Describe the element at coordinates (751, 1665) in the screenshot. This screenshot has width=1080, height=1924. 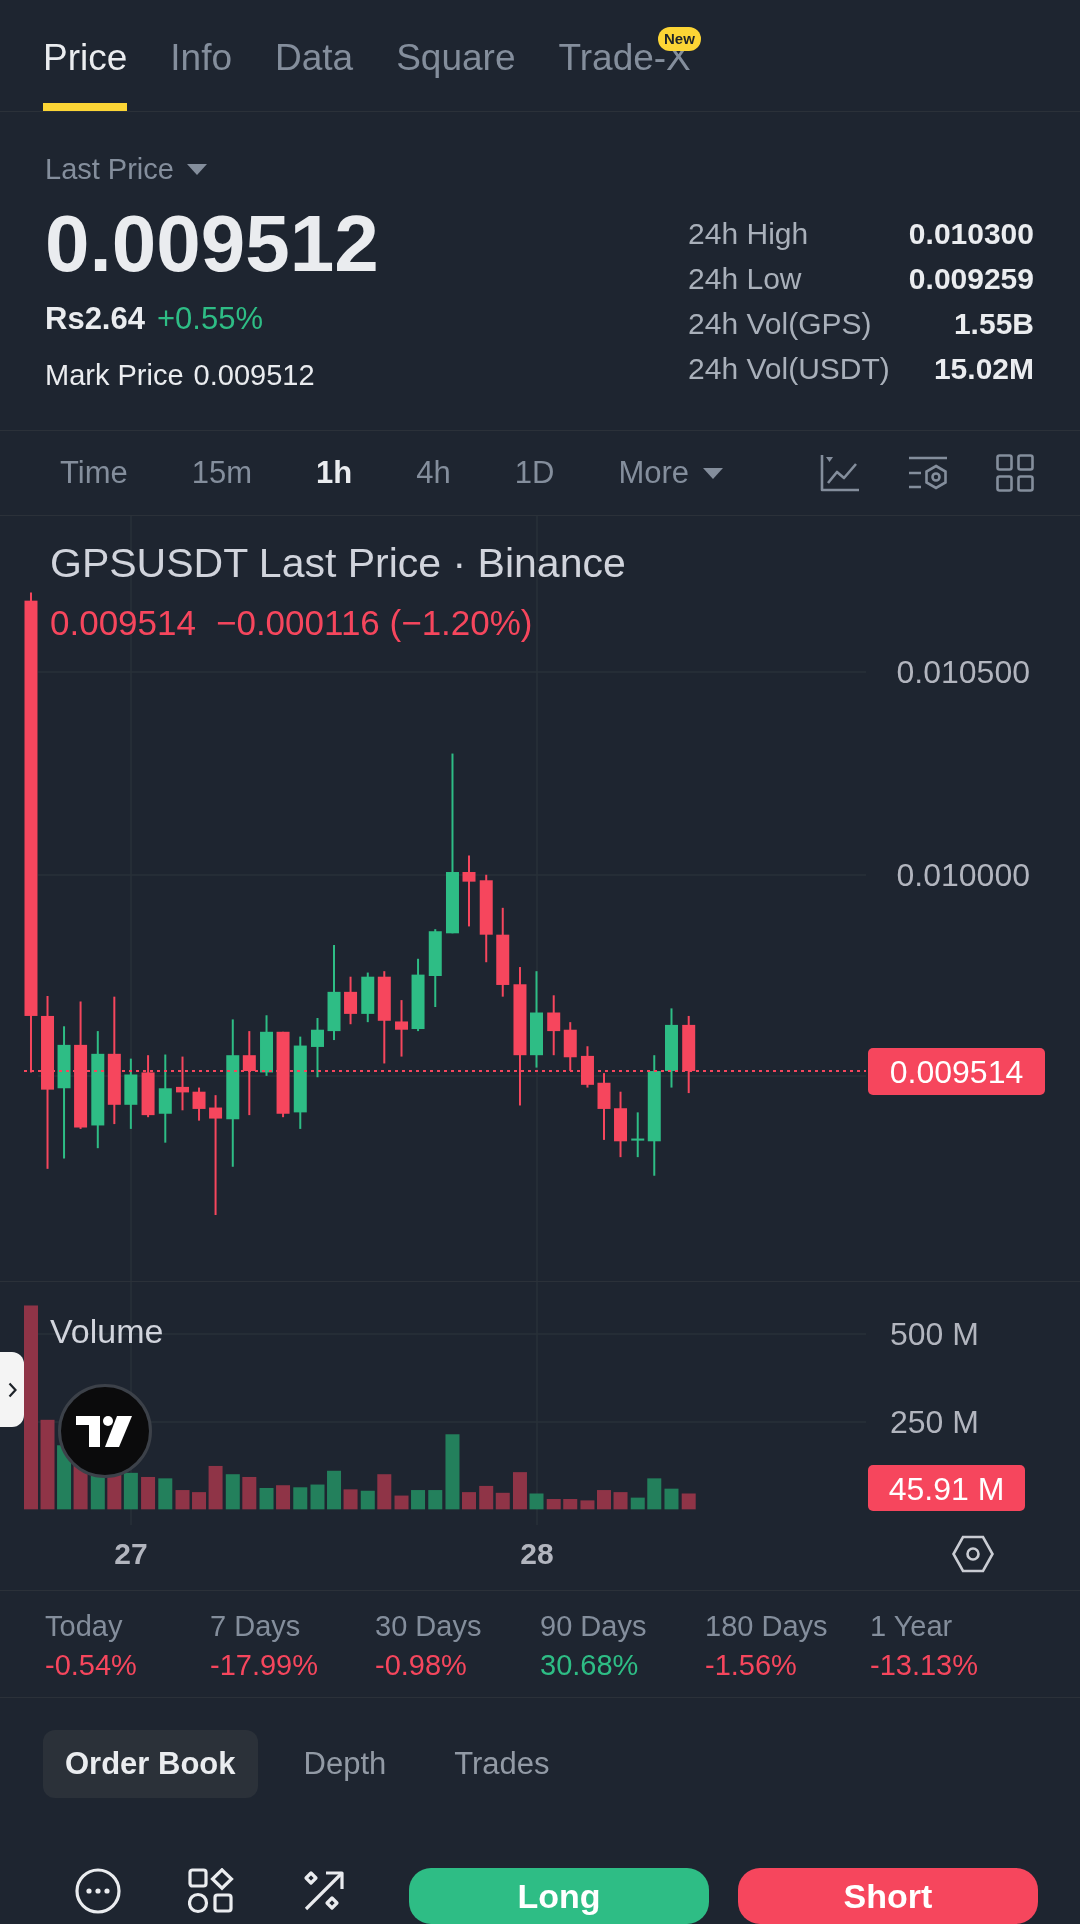
I see `period-change: -1.56%` at that location.